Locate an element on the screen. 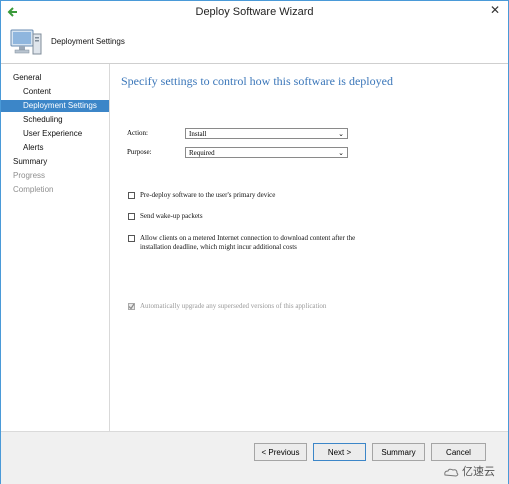 The width and height of the screenshot is (509, 484). purpose-label: Purpose: is located at coordinates (139, 152).